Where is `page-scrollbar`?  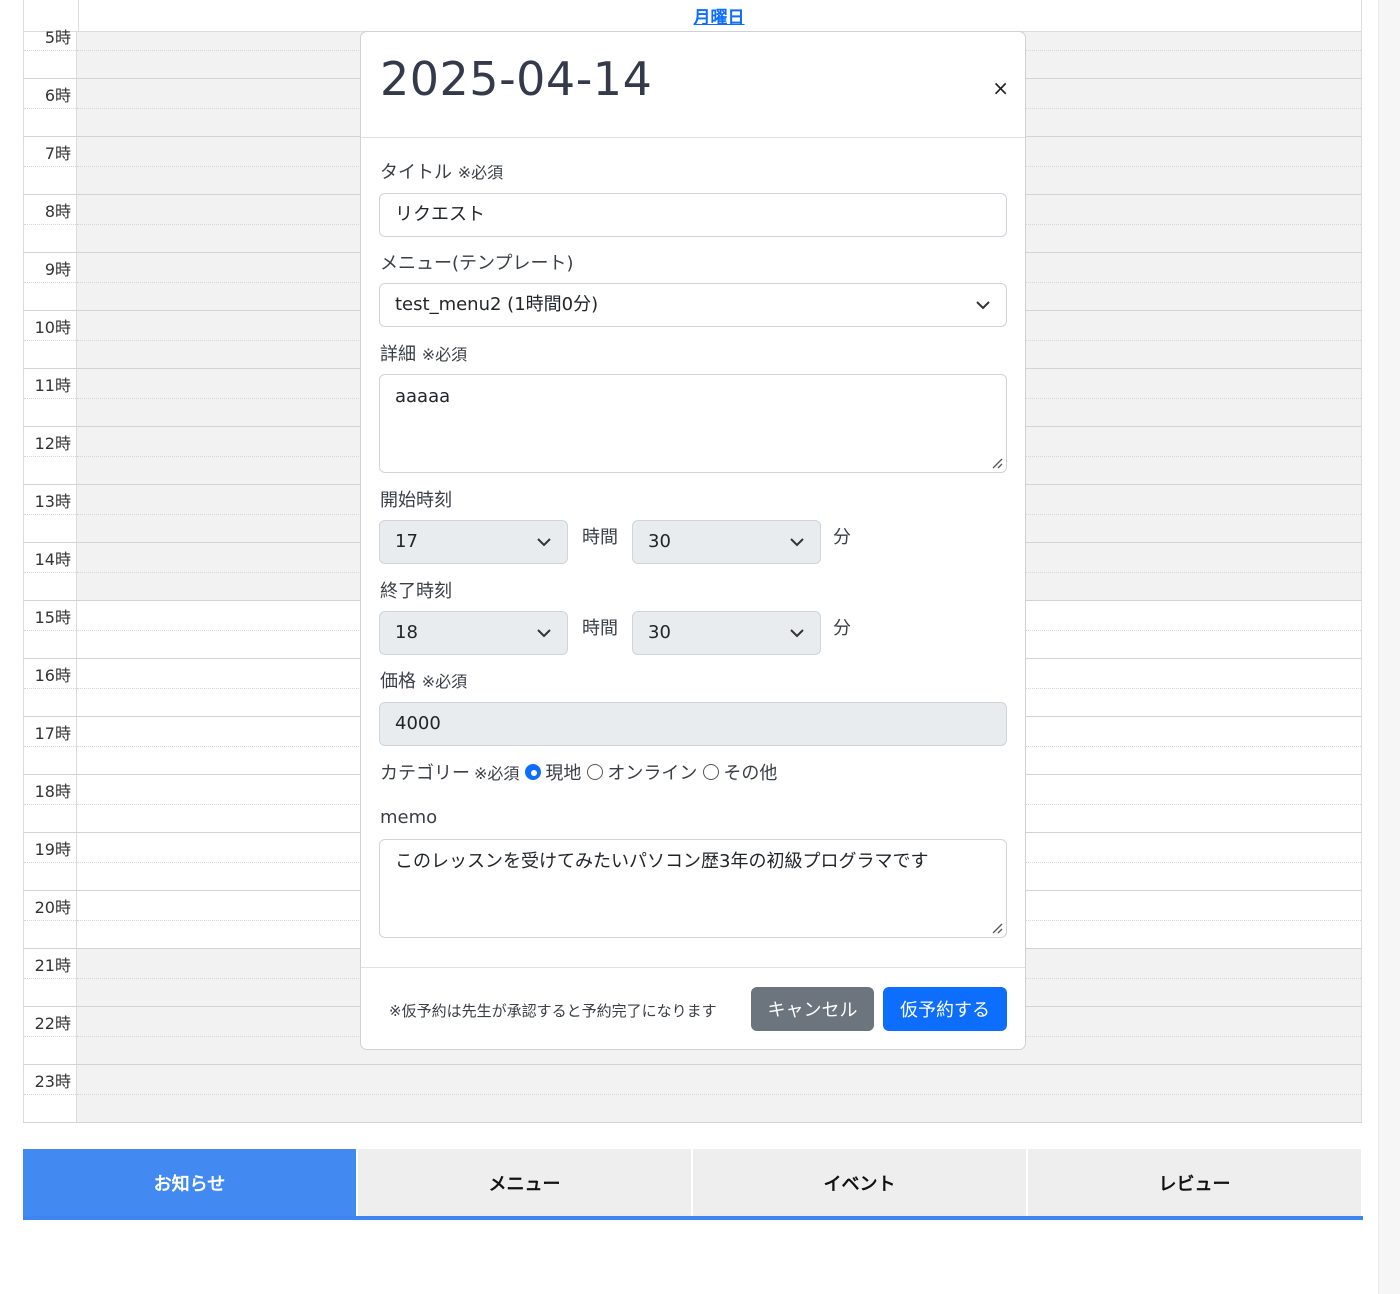 page-scrollbar is located at coordinates (1389, 647).